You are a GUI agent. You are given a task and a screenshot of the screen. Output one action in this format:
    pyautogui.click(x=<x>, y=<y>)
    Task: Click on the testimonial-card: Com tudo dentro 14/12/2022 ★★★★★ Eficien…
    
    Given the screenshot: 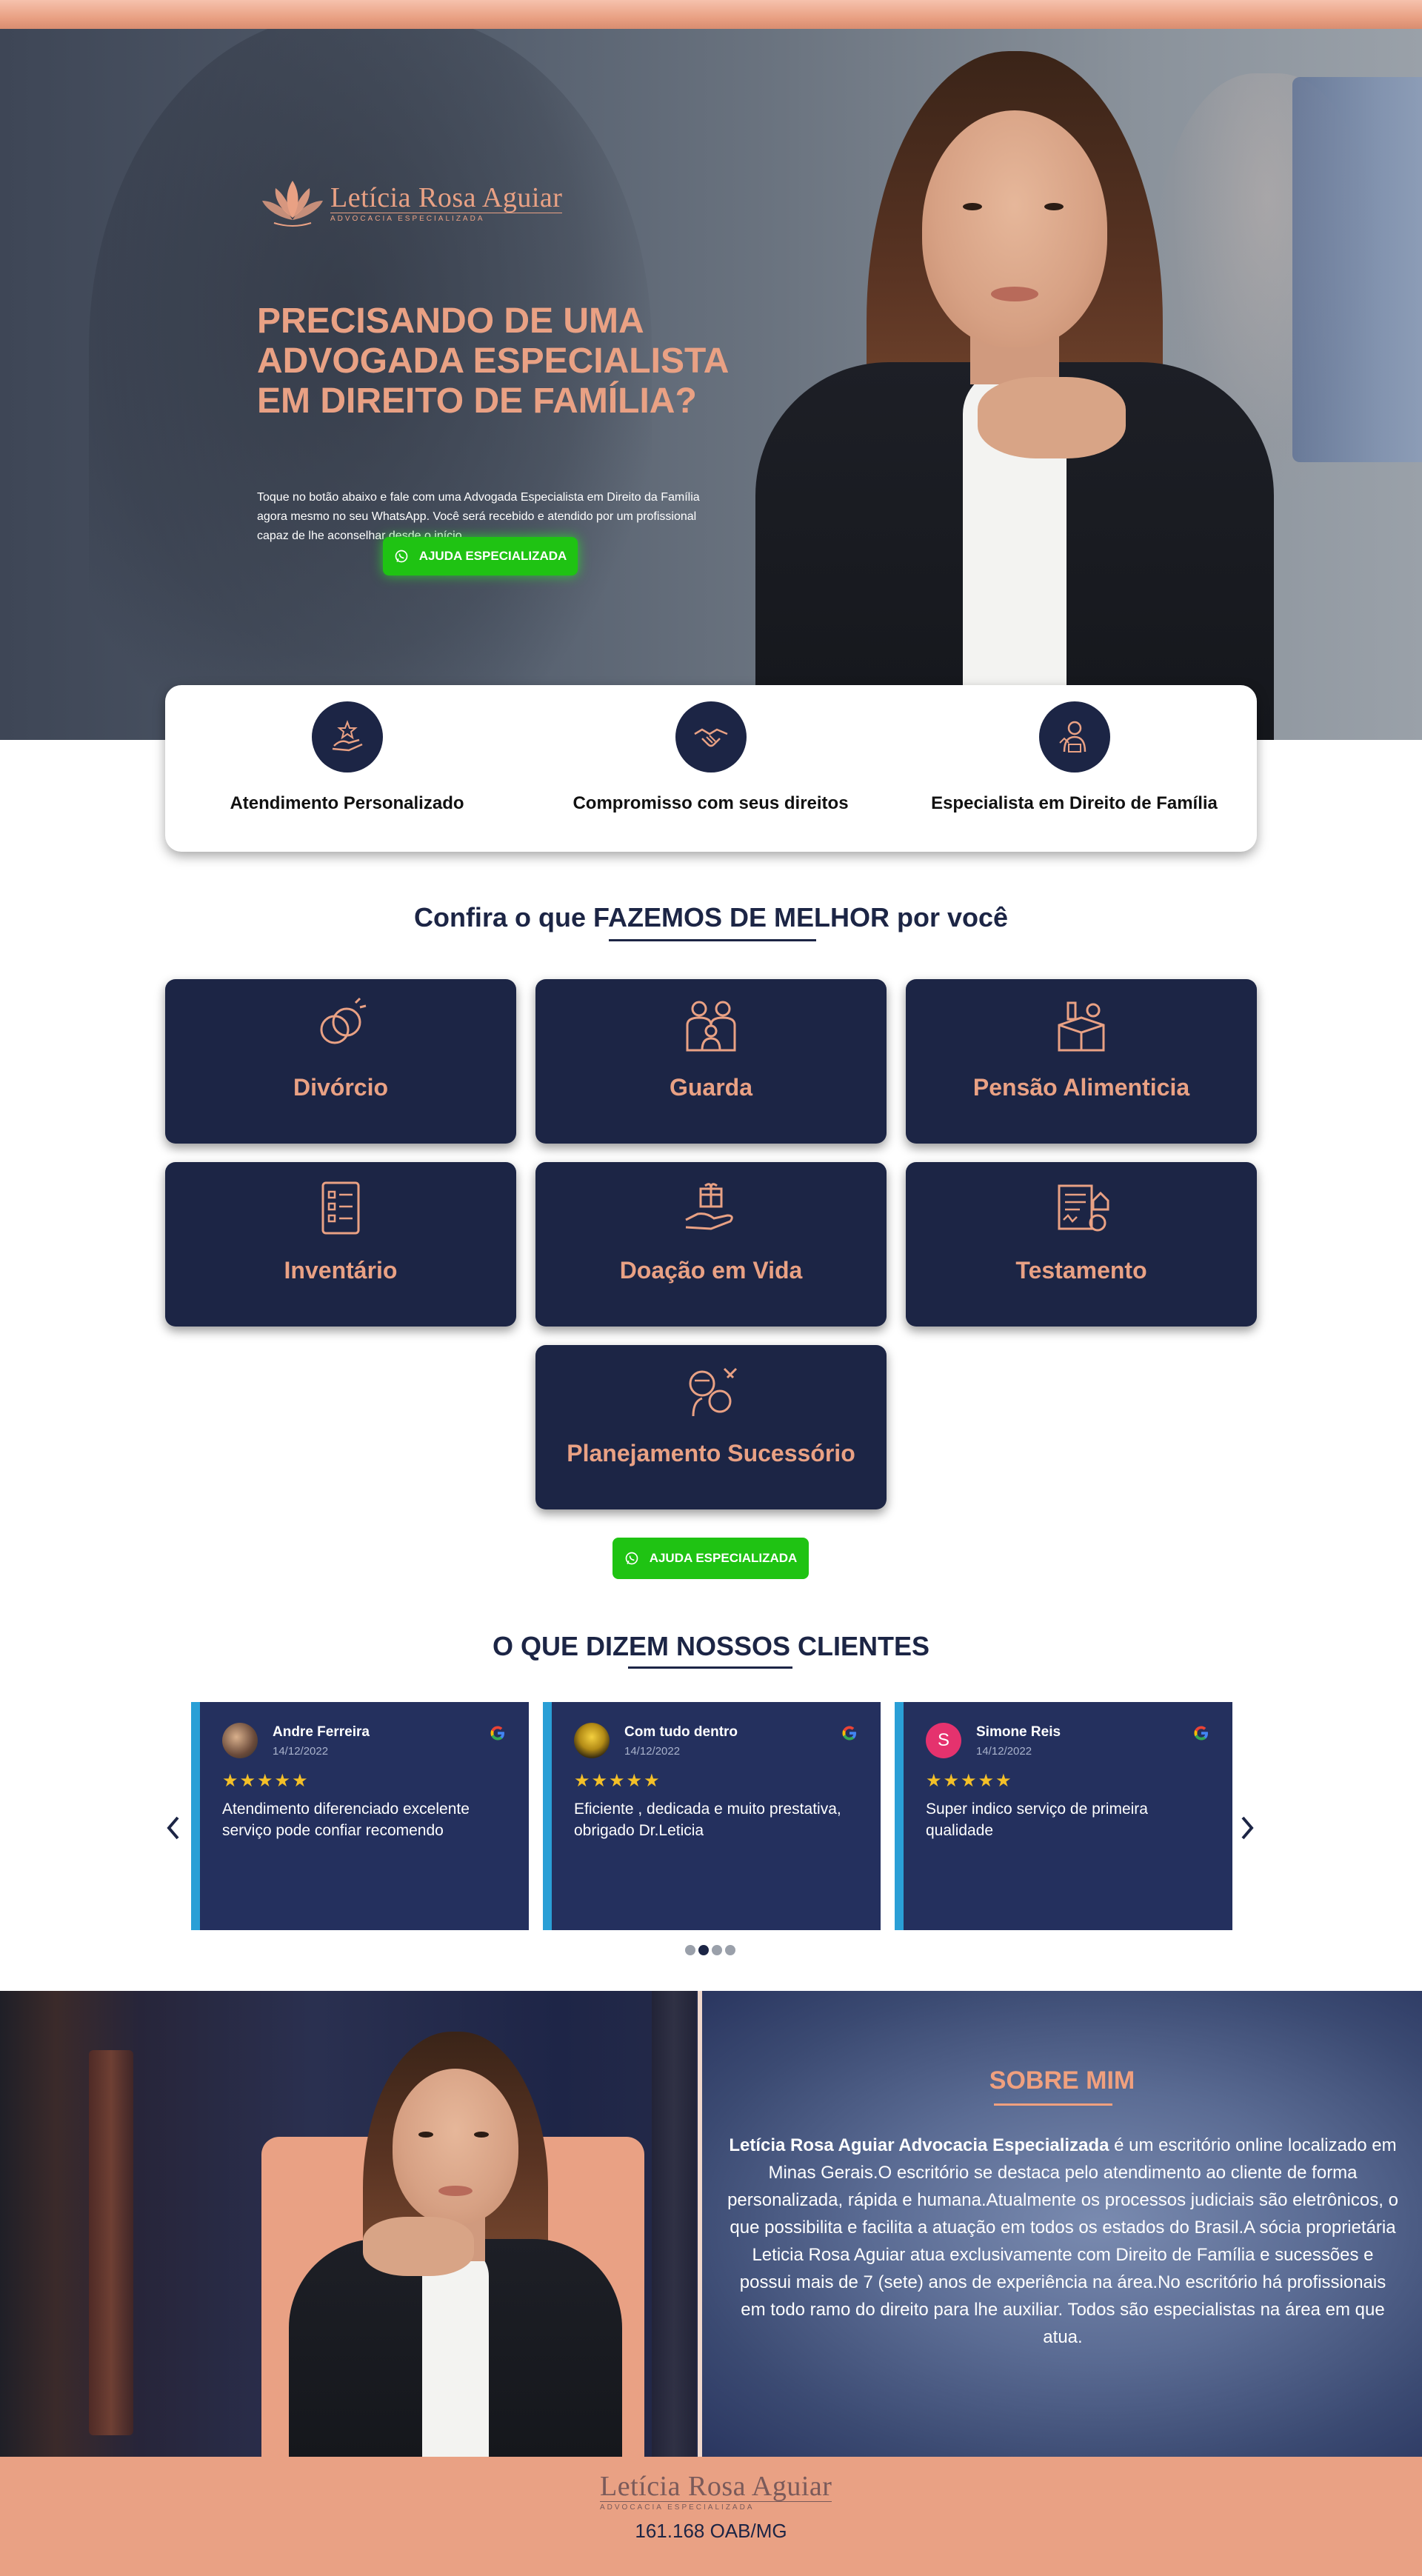 What is the action you would take?
    pyautogui.click(x=712, y=1816)
    